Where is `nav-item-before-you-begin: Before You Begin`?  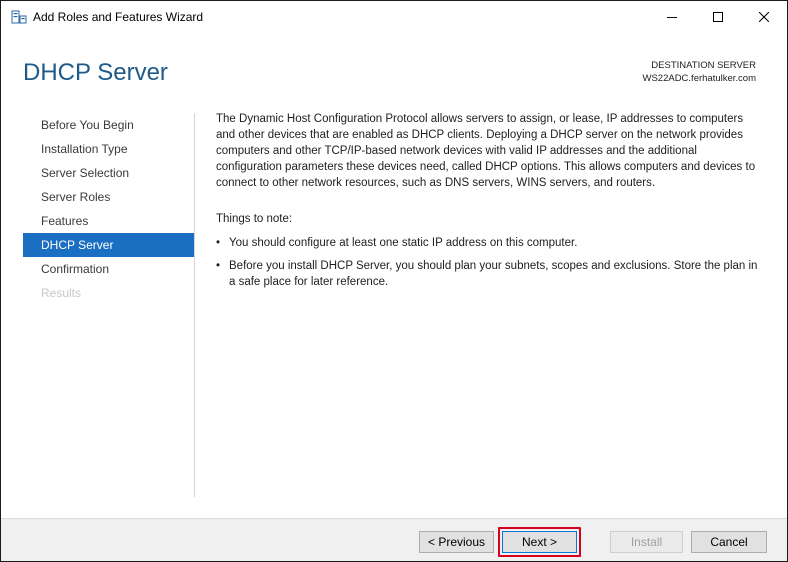
nav-item-before-you-begin: Before You Begin is located at coordinates (108, 125).